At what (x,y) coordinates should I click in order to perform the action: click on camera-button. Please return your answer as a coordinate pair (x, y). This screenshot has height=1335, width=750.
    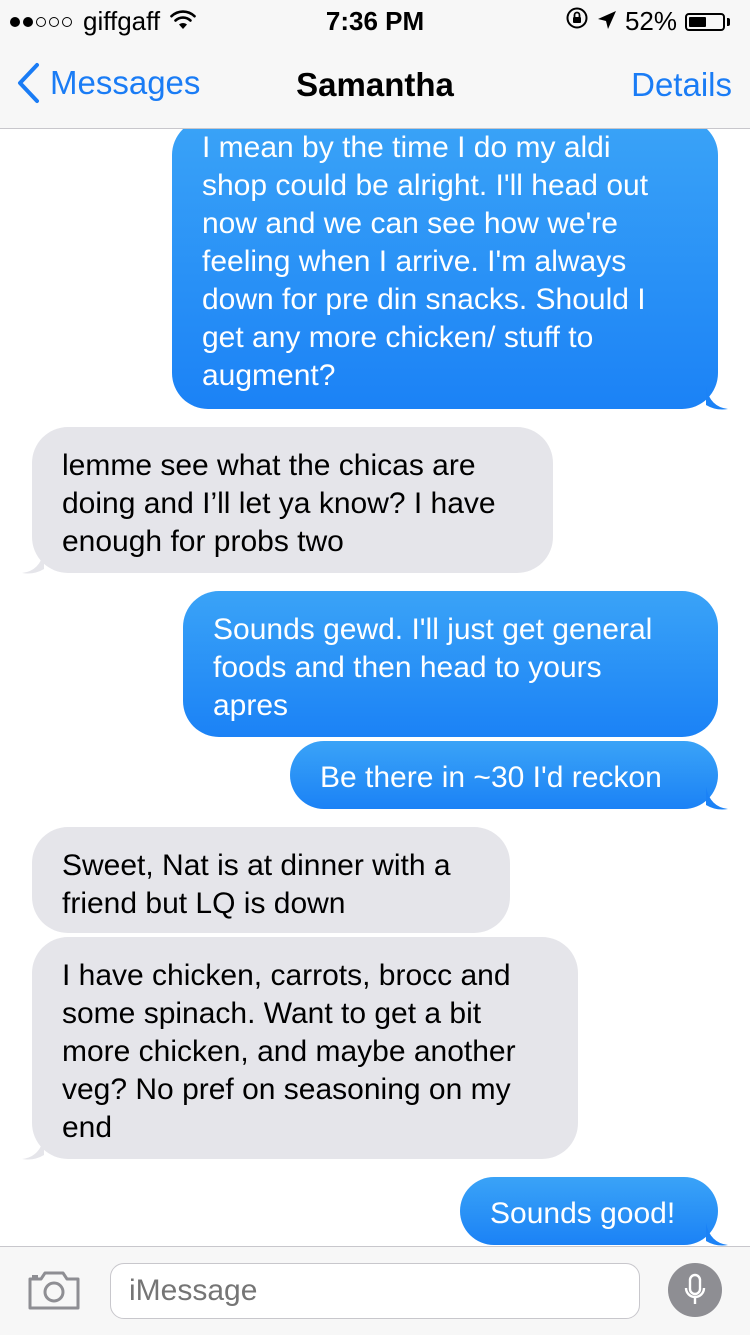
    Looking at the image, I should click on (54, 1292).